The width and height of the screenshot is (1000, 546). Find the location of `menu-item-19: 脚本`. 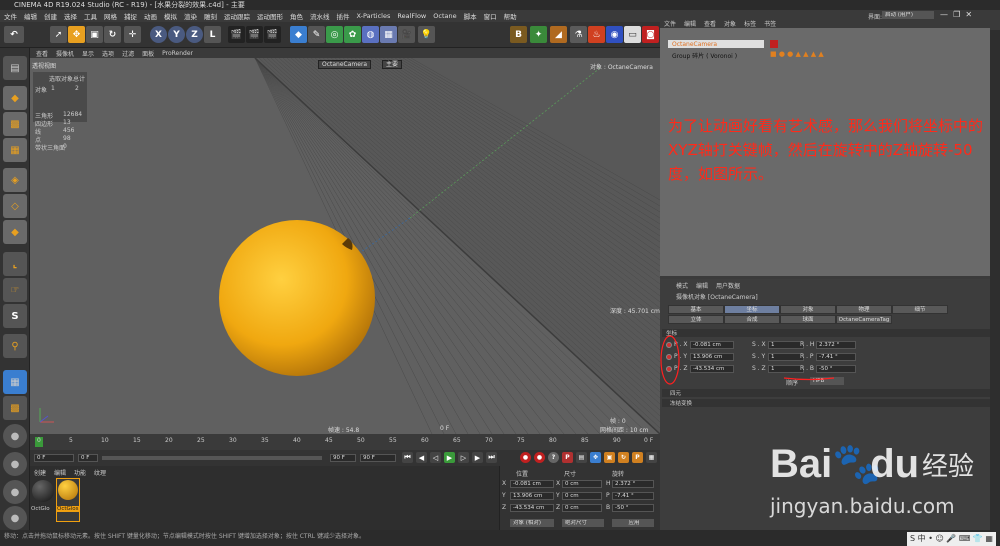

menu-item-19: 脚本 is located at coordinates (470, 16).